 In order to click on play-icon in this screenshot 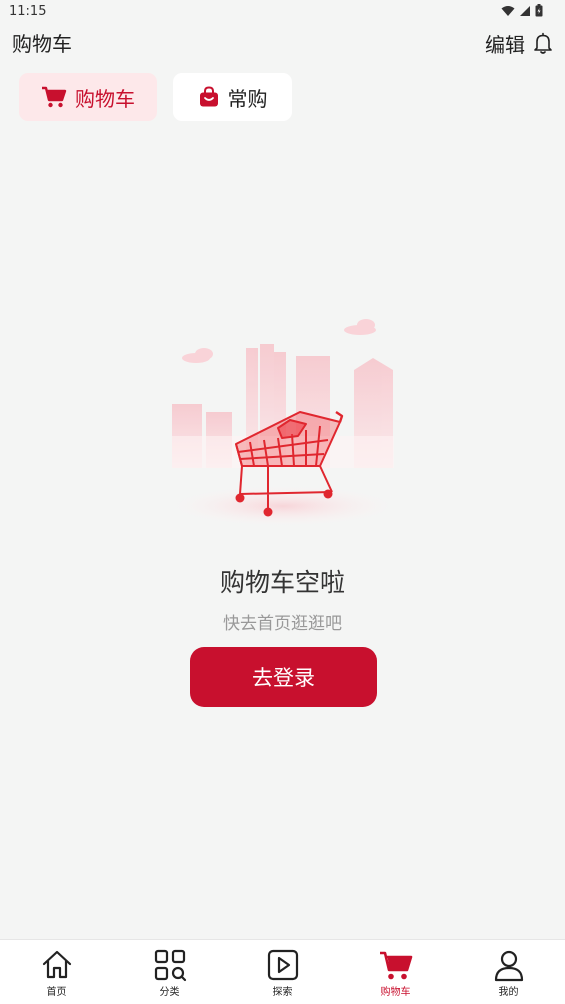, I will do `click(282, 965)`.